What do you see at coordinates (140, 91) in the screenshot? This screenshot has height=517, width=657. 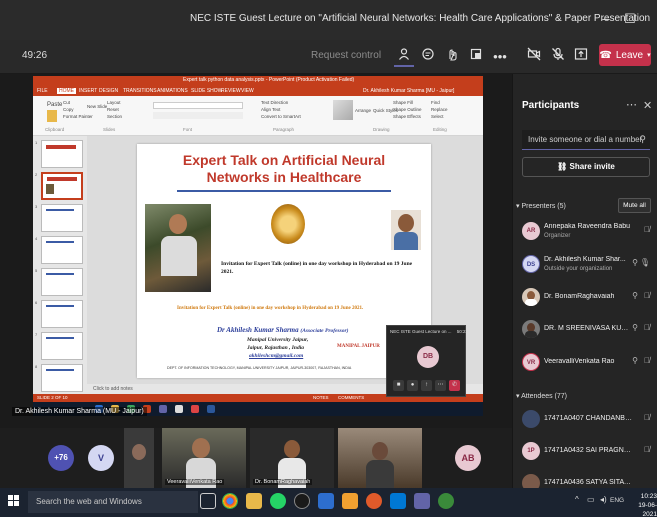 I see `ppt-tab: TRANSITIONS` at bounding box center [140, 91].